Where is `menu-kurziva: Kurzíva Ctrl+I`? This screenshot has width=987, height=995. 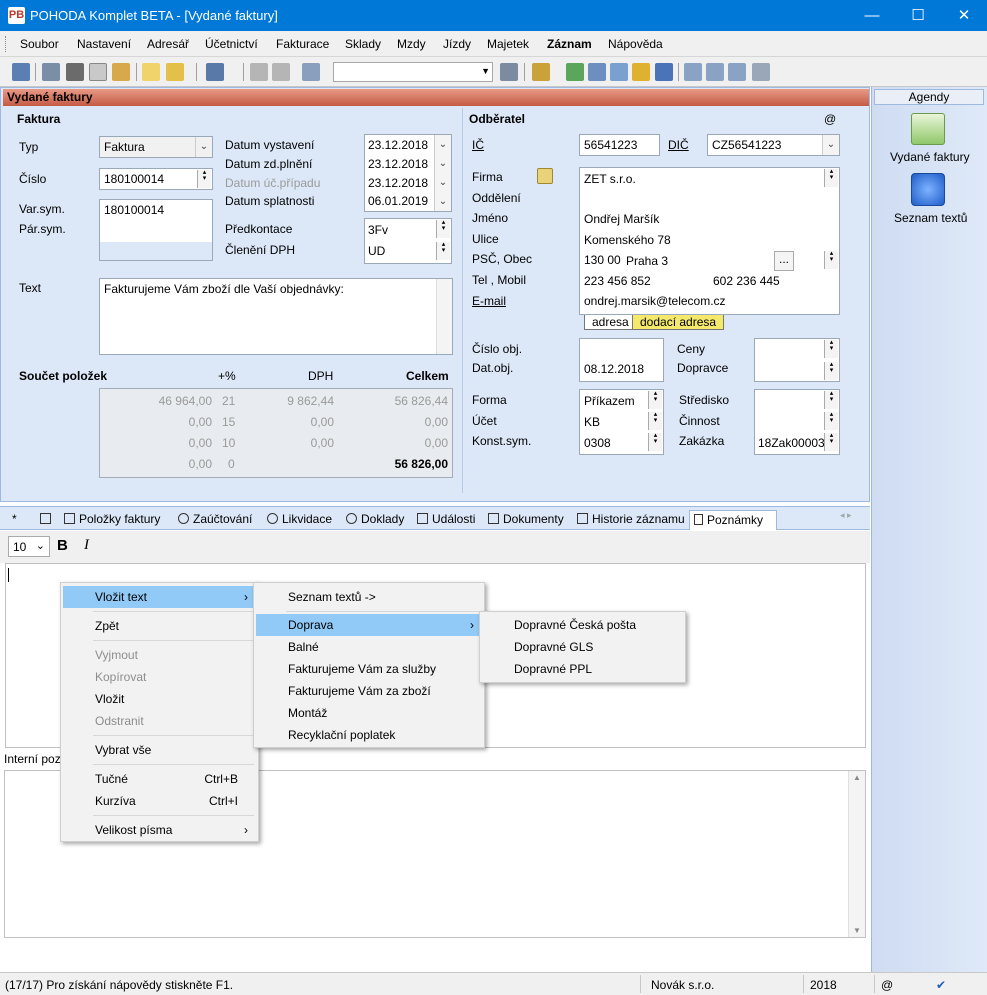
menu-kurziva: Kurzíva Ctrl+I is located at coordinates (159, 801).